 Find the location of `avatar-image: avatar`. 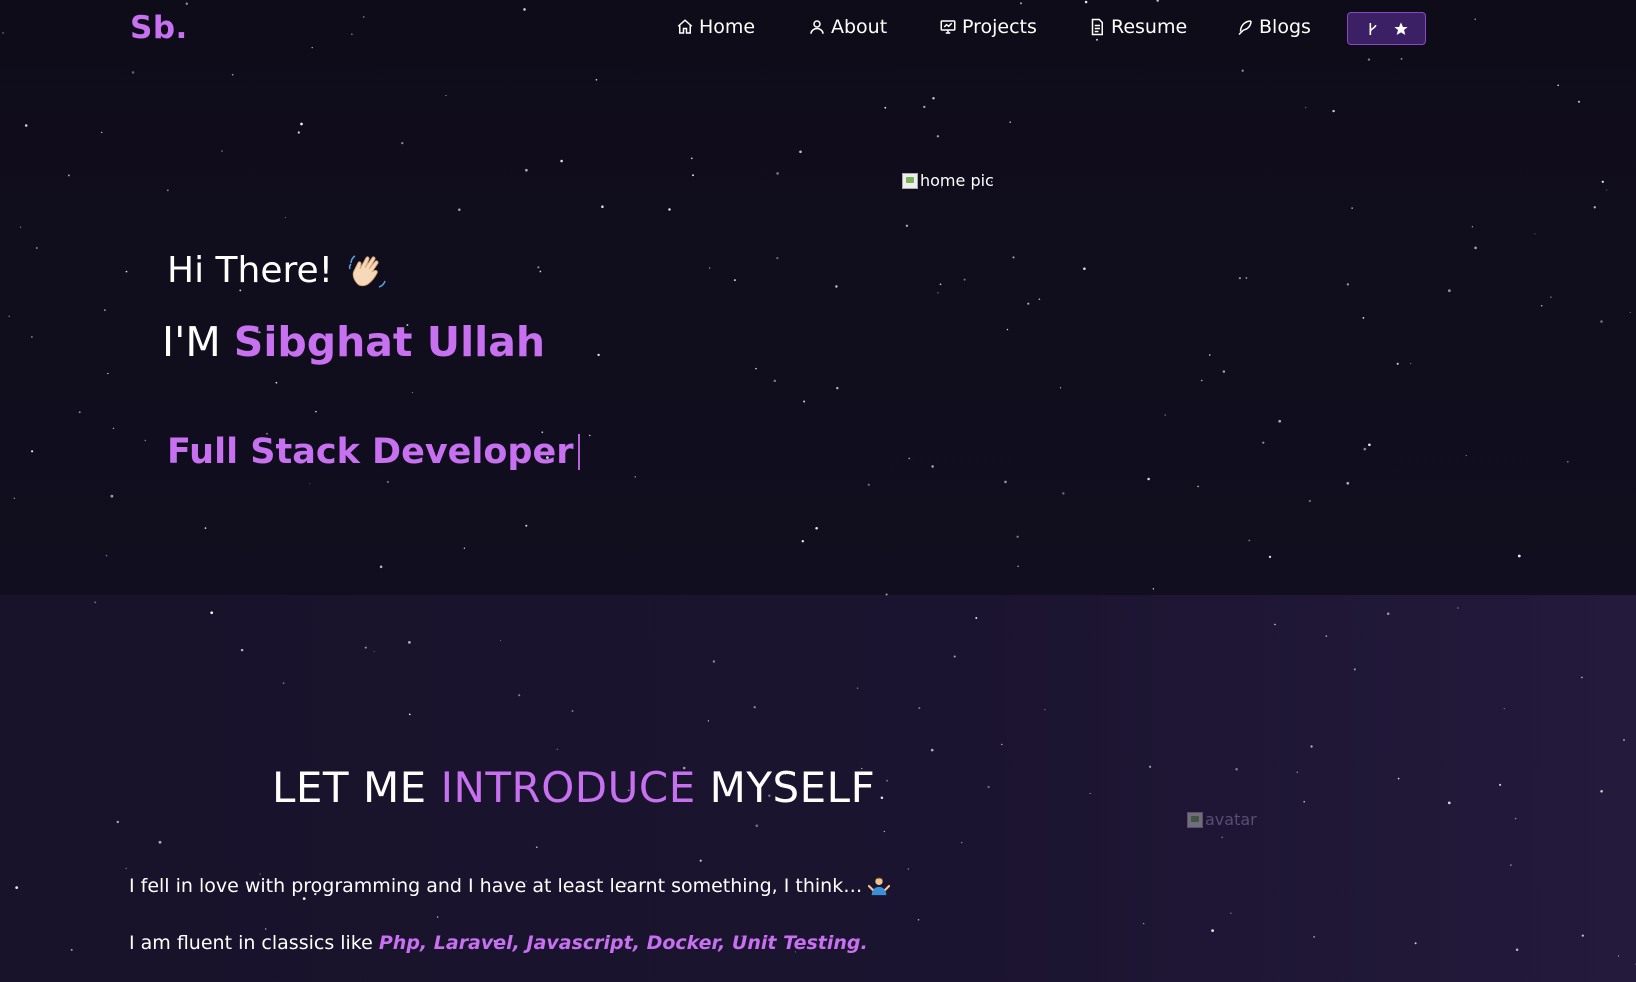

avatar-image: avatar is located at coordinates (1222, 819).